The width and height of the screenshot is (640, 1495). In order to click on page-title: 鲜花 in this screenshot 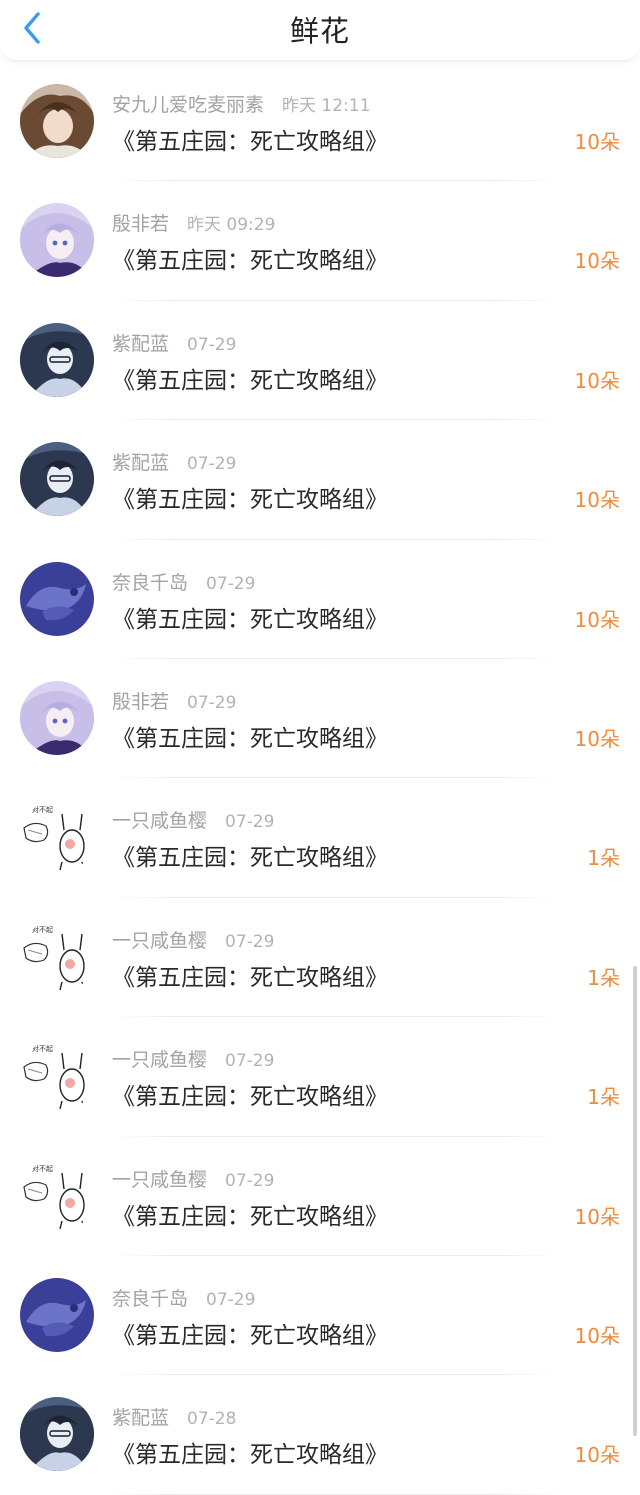, I will do `click(319, 31)`.